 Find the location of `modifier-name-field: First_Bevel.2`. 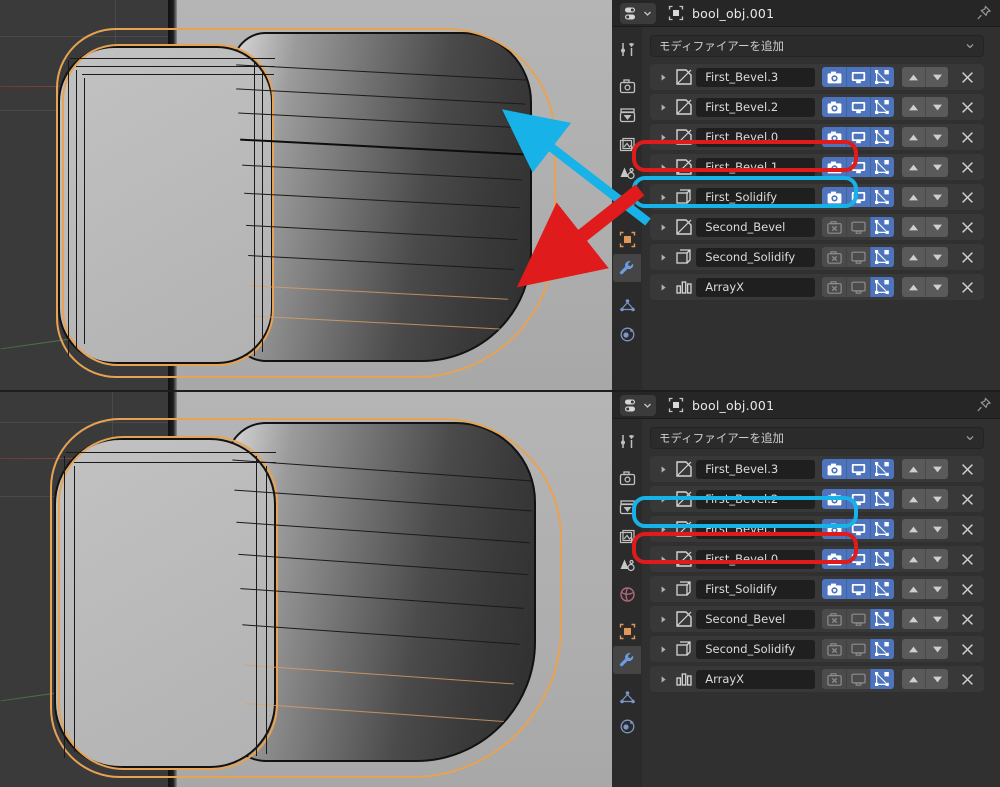

modifier-name-field: First_Bevel.2 is located at coordinates (756, 107).